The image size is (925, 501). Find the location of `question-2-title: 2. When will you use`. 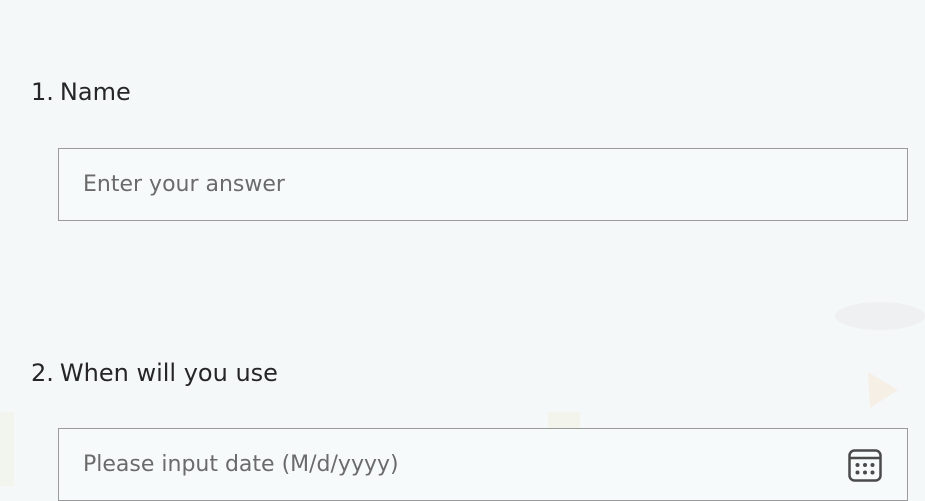

question-2-title: 2. When will you use is located at coordinates (154, 373).